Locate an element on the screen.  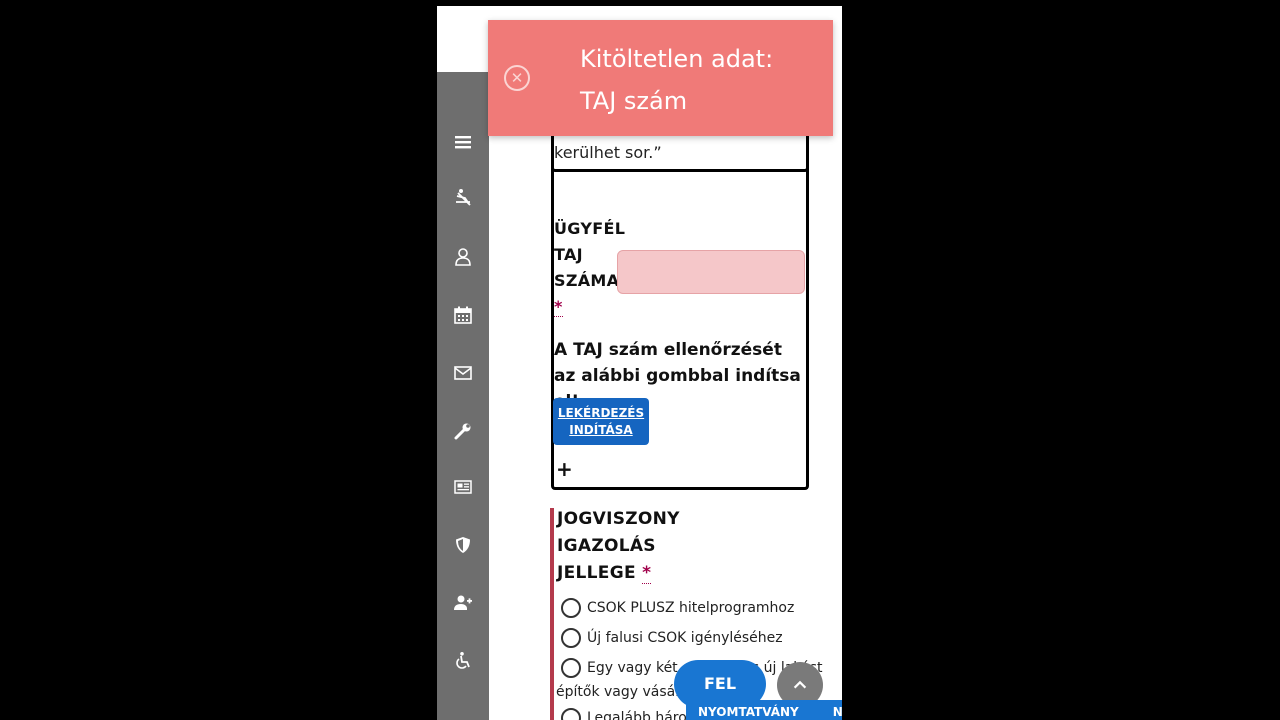
wrench-icon is located at coordinates (463, 431).